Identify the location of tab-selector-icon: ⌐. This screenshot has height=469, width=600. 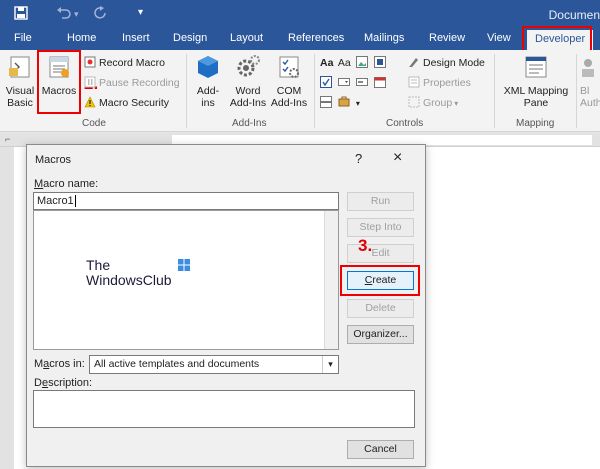
(7, 139).